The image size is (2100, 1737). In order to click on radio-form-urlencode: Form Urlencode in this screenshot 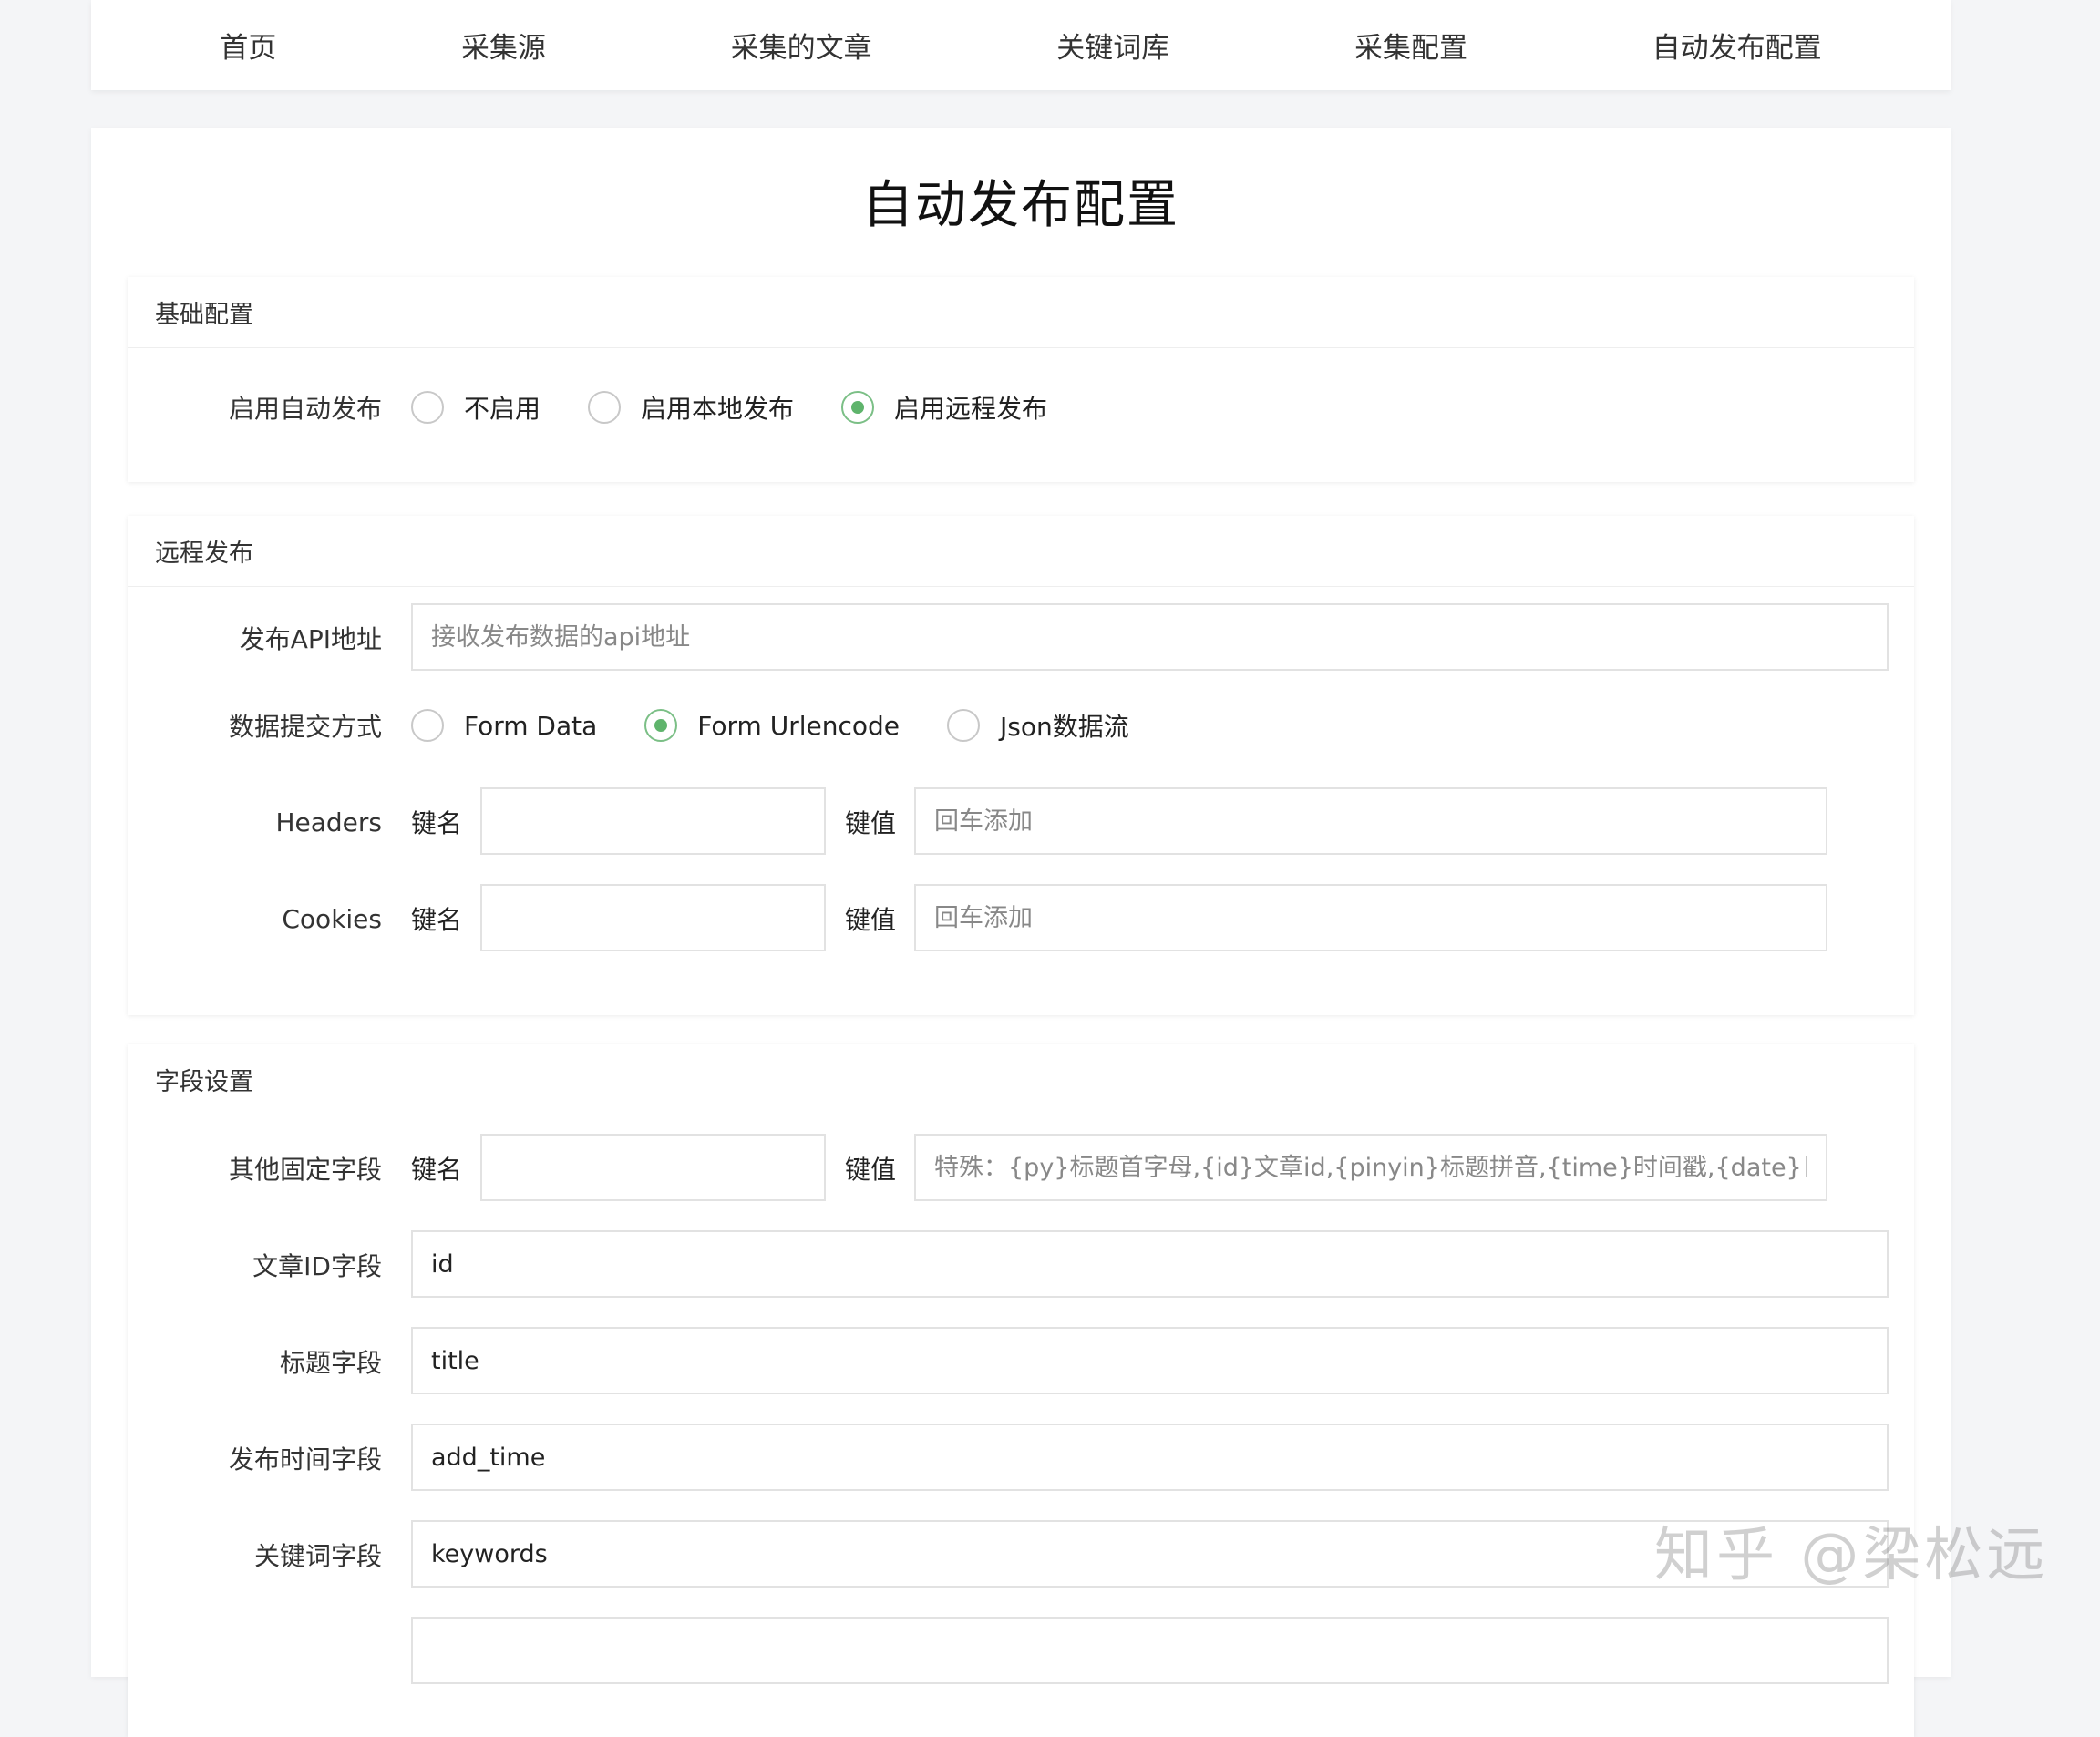, I will do `click(772, 725)`.